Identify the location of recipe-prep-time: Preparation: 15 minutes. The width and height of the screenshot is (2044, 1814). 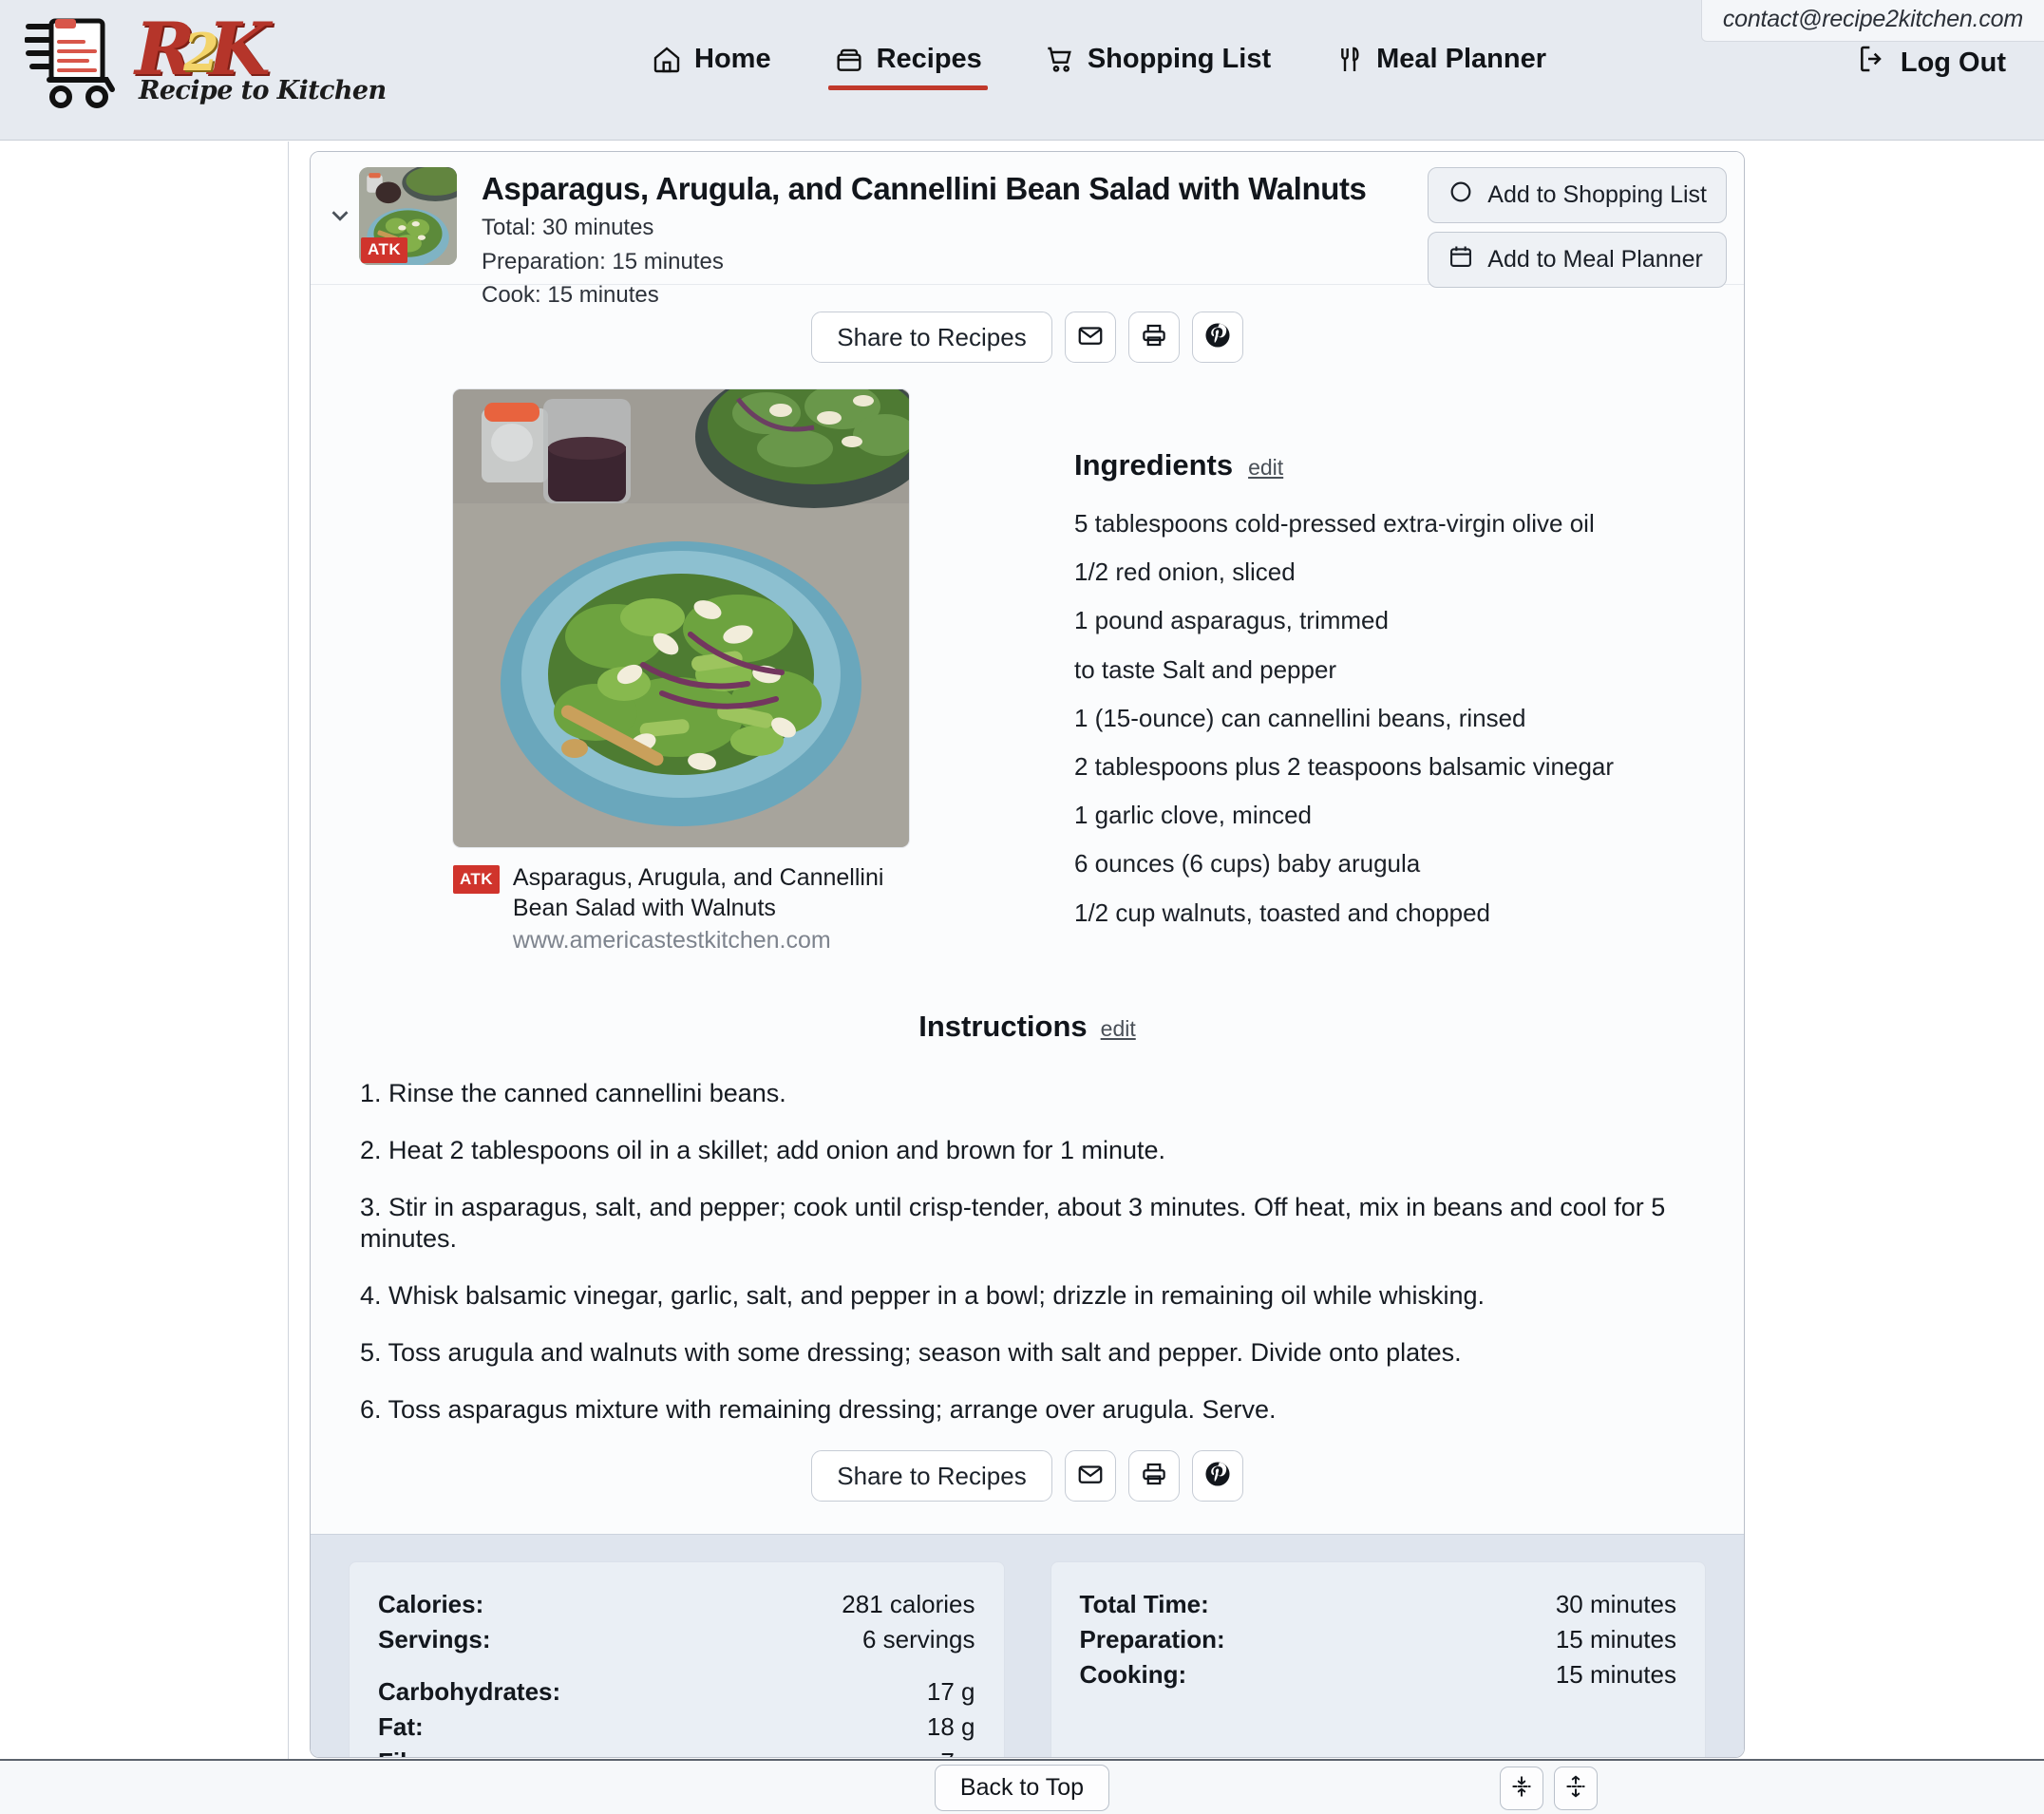
(603, 261).